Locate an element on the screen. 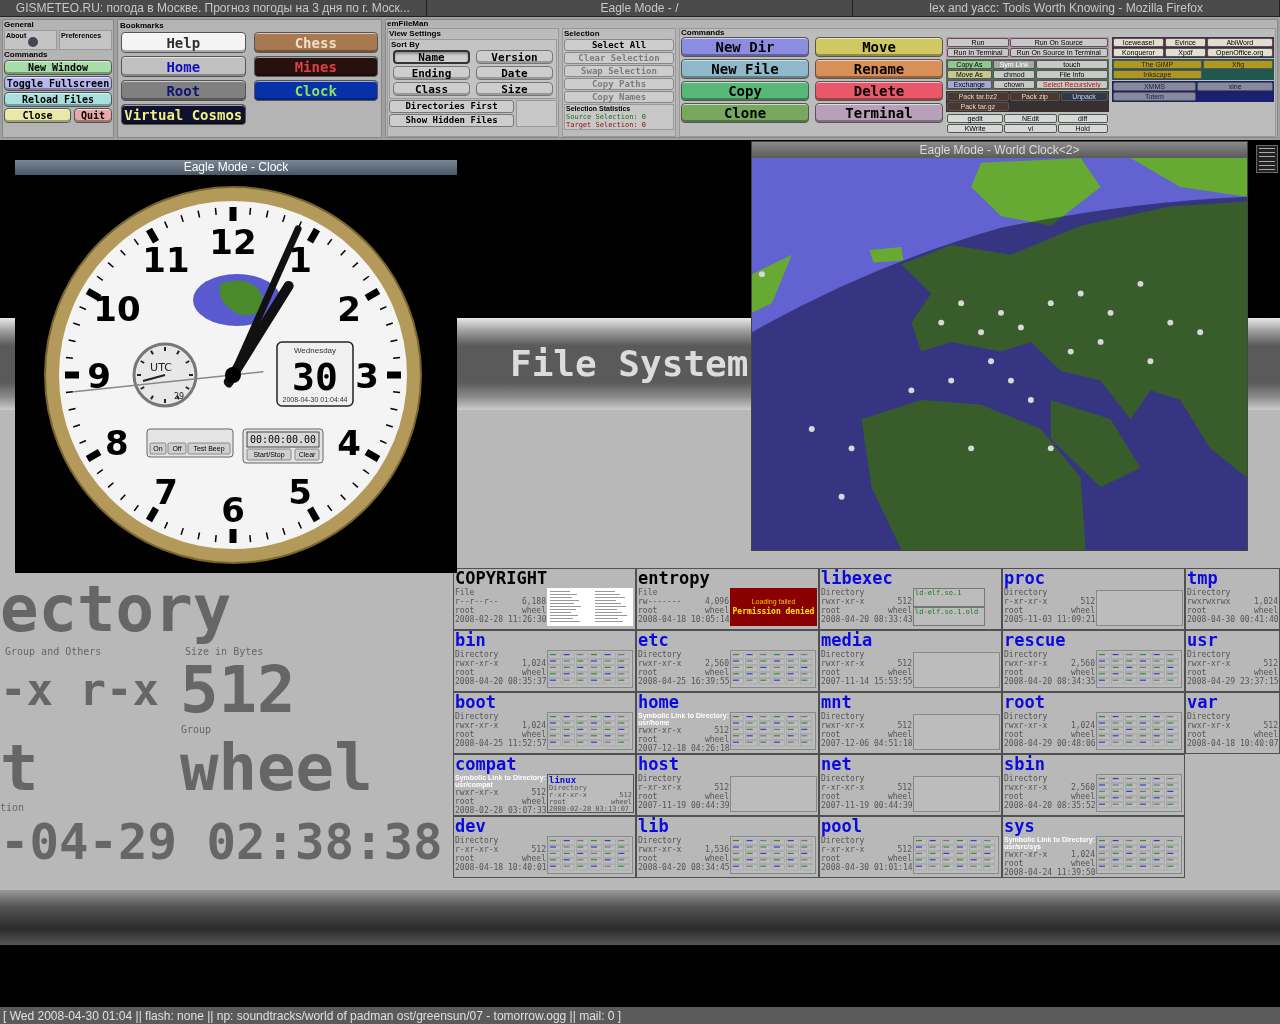 The height and width of the screenshot is (1024, 1280). bookmark-button: Mines is located at coordinates (315, 66).